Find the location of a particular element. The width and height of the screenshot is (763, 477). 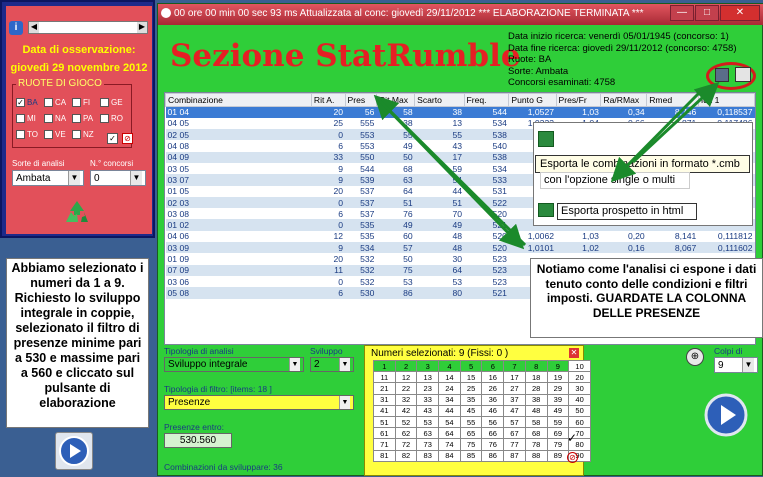

minimize-icon: — is located at coordinates (682, 13).